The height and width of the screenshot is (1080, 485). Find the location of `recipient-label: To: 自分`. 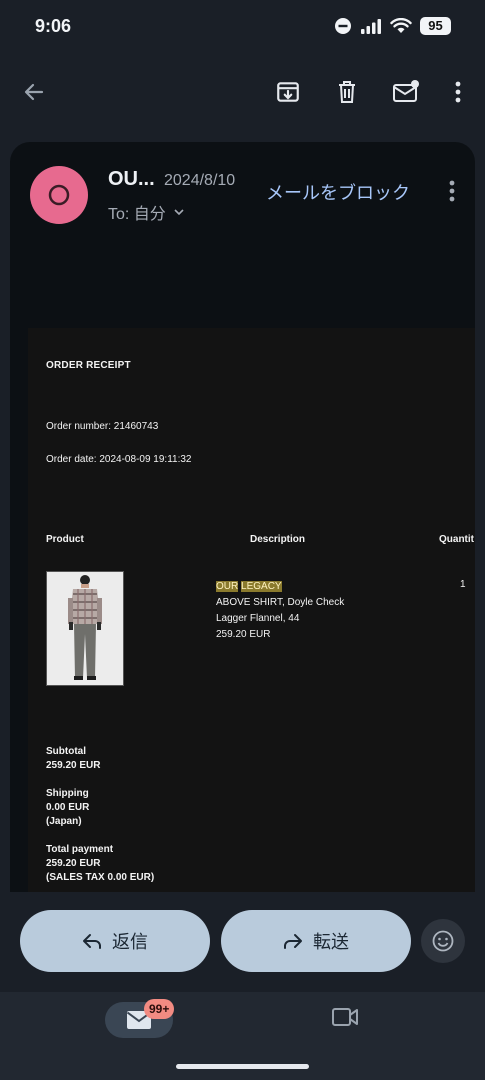

recipient-label: To: 自分 is located at coordinates (137, 214).